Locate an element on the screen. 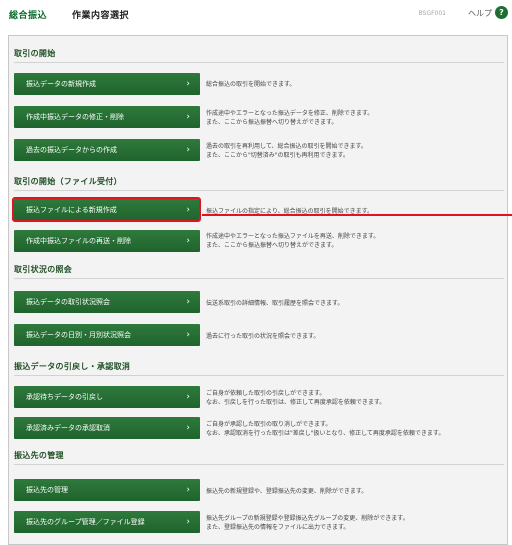 This screenshot has width=512, height=545. create-from-past-data-button: 過去の振込データからの作成 › is located at coordinates (107, 150).